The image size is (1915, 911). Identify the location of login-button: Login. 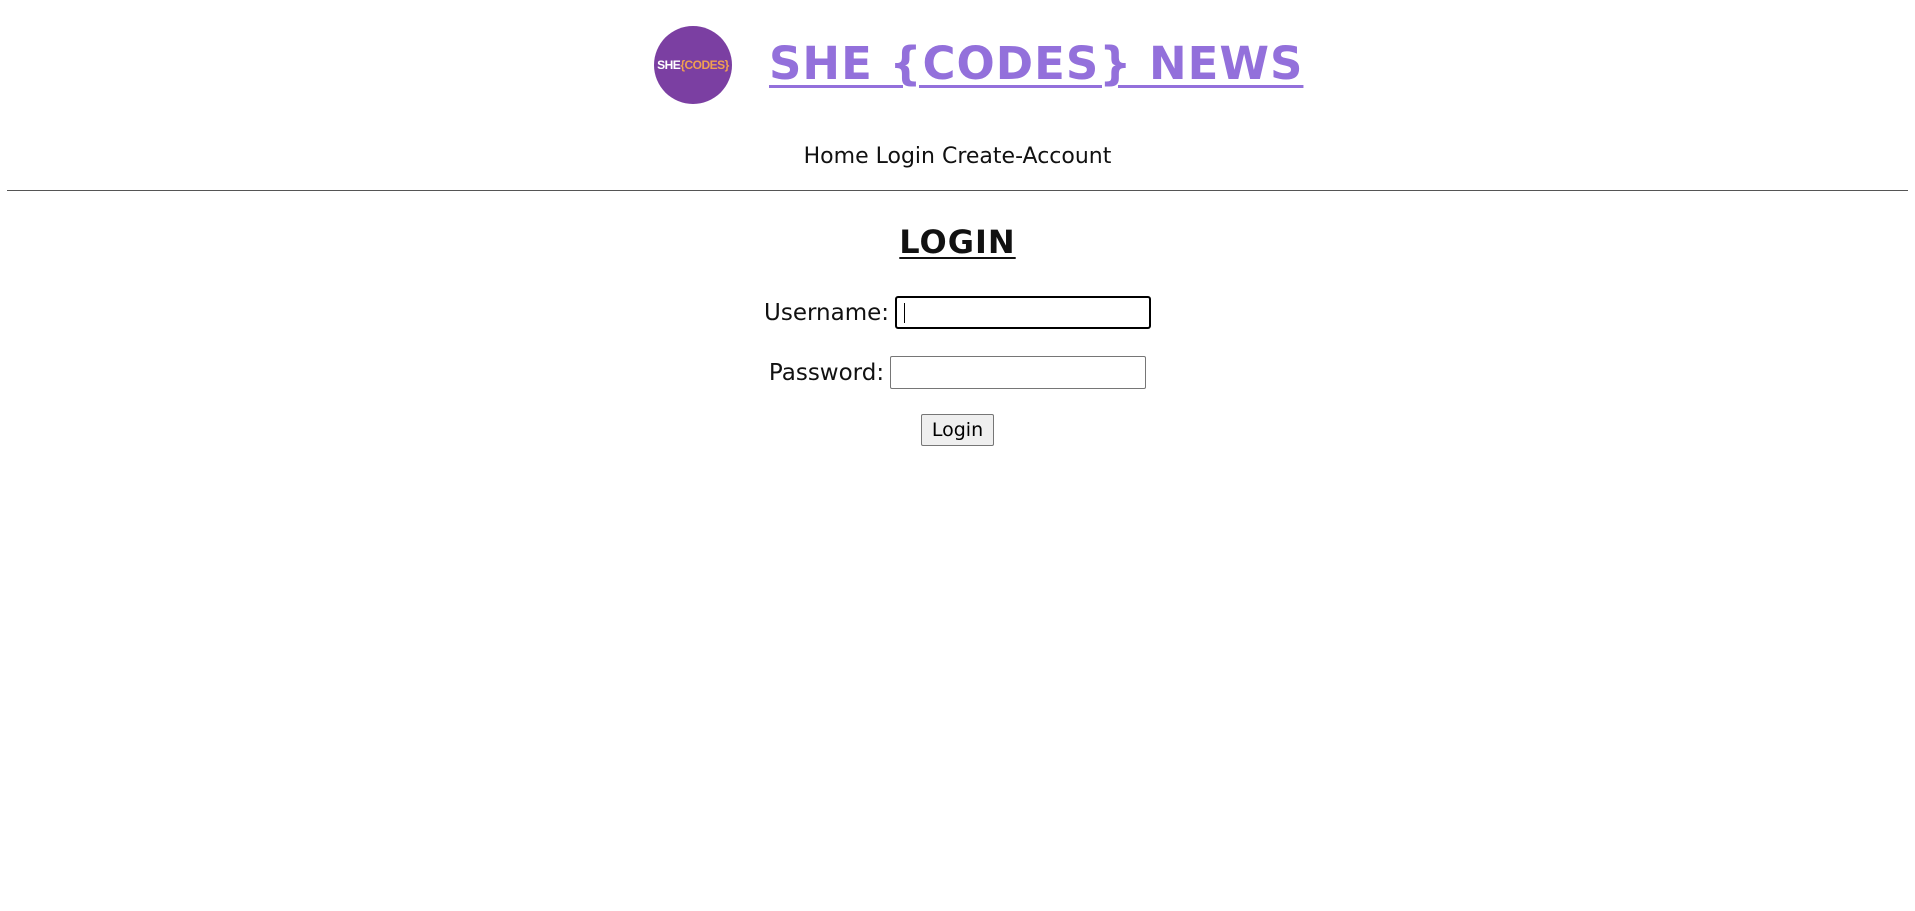
(957, 430).